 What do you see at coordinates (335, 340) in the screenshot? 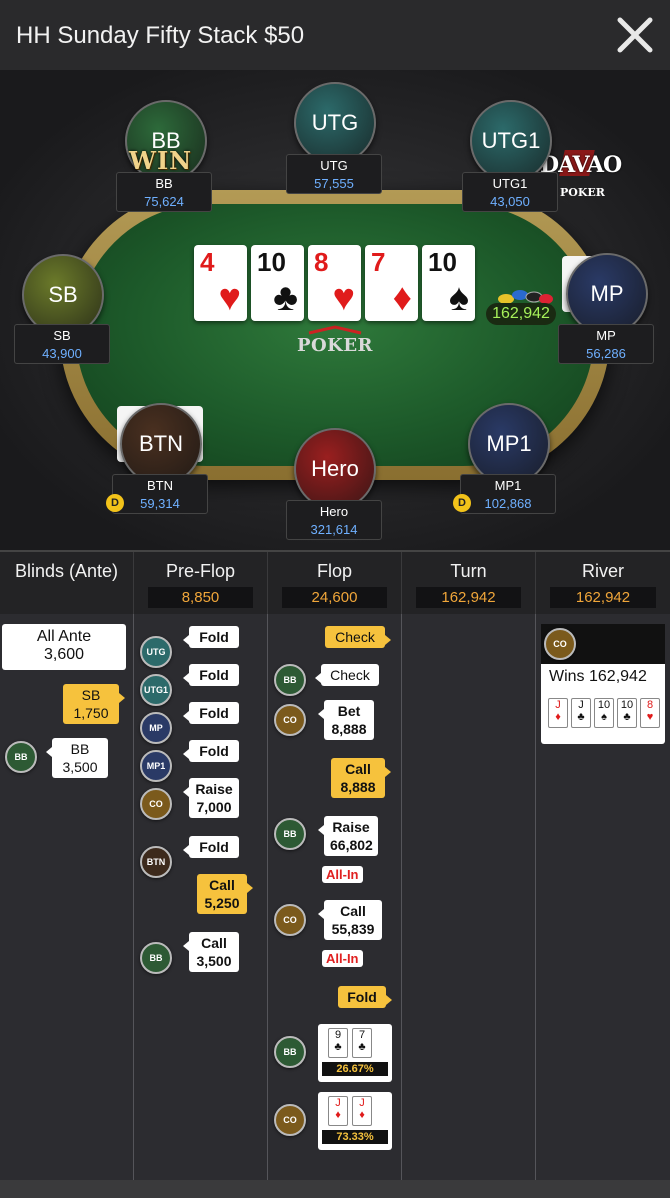
I see `felt-logo: POKER` at bounding box center [335, 340].